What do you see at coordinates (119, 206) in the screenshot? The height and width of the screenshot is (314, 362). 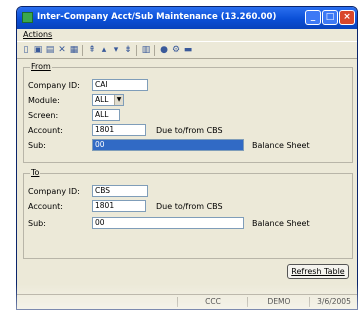 I see `to-account-field: 1801` at bounding box center [119, 206].